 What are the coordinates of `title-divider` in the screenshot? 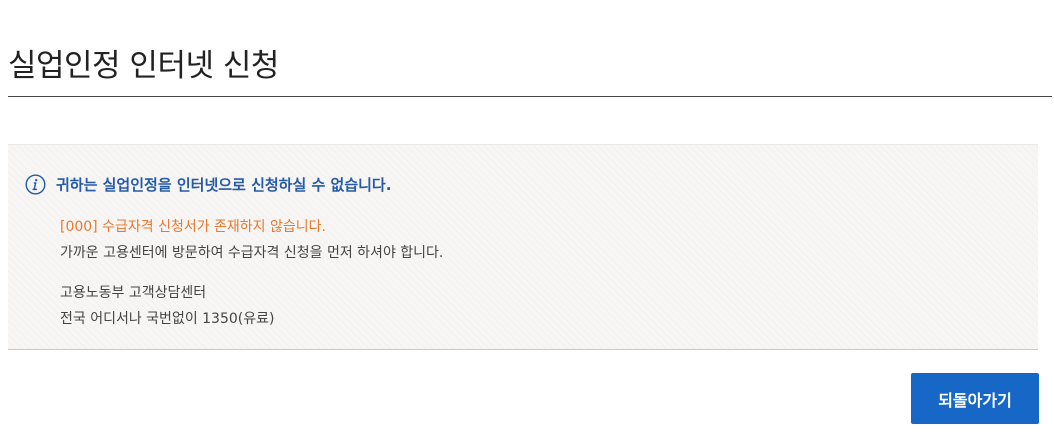 It's located at (530, 96).